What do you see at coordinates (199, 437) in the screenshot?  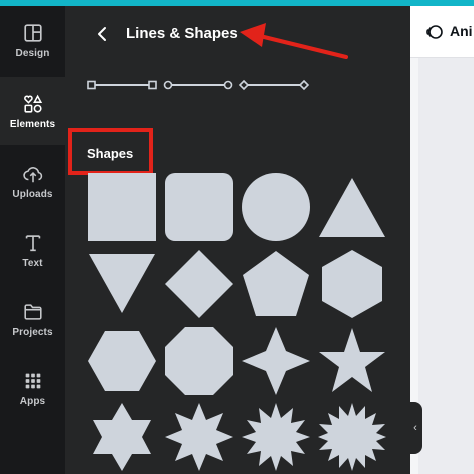 I see `shape-eight-point-star` at bounding box center [199, 437].